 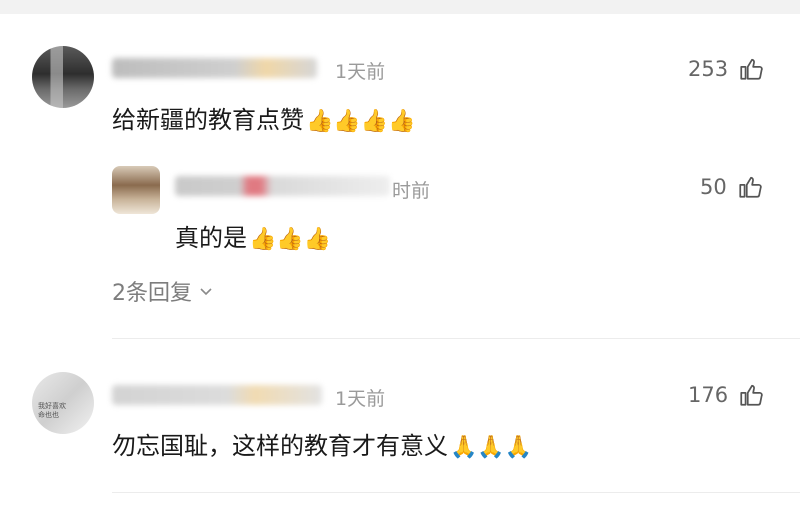 What do you see at coordinates (491, 447) in the screenshot?
I see `folded-hands-emoji-icon: 🙏🙏🙏` at bounding box center [491, 447].